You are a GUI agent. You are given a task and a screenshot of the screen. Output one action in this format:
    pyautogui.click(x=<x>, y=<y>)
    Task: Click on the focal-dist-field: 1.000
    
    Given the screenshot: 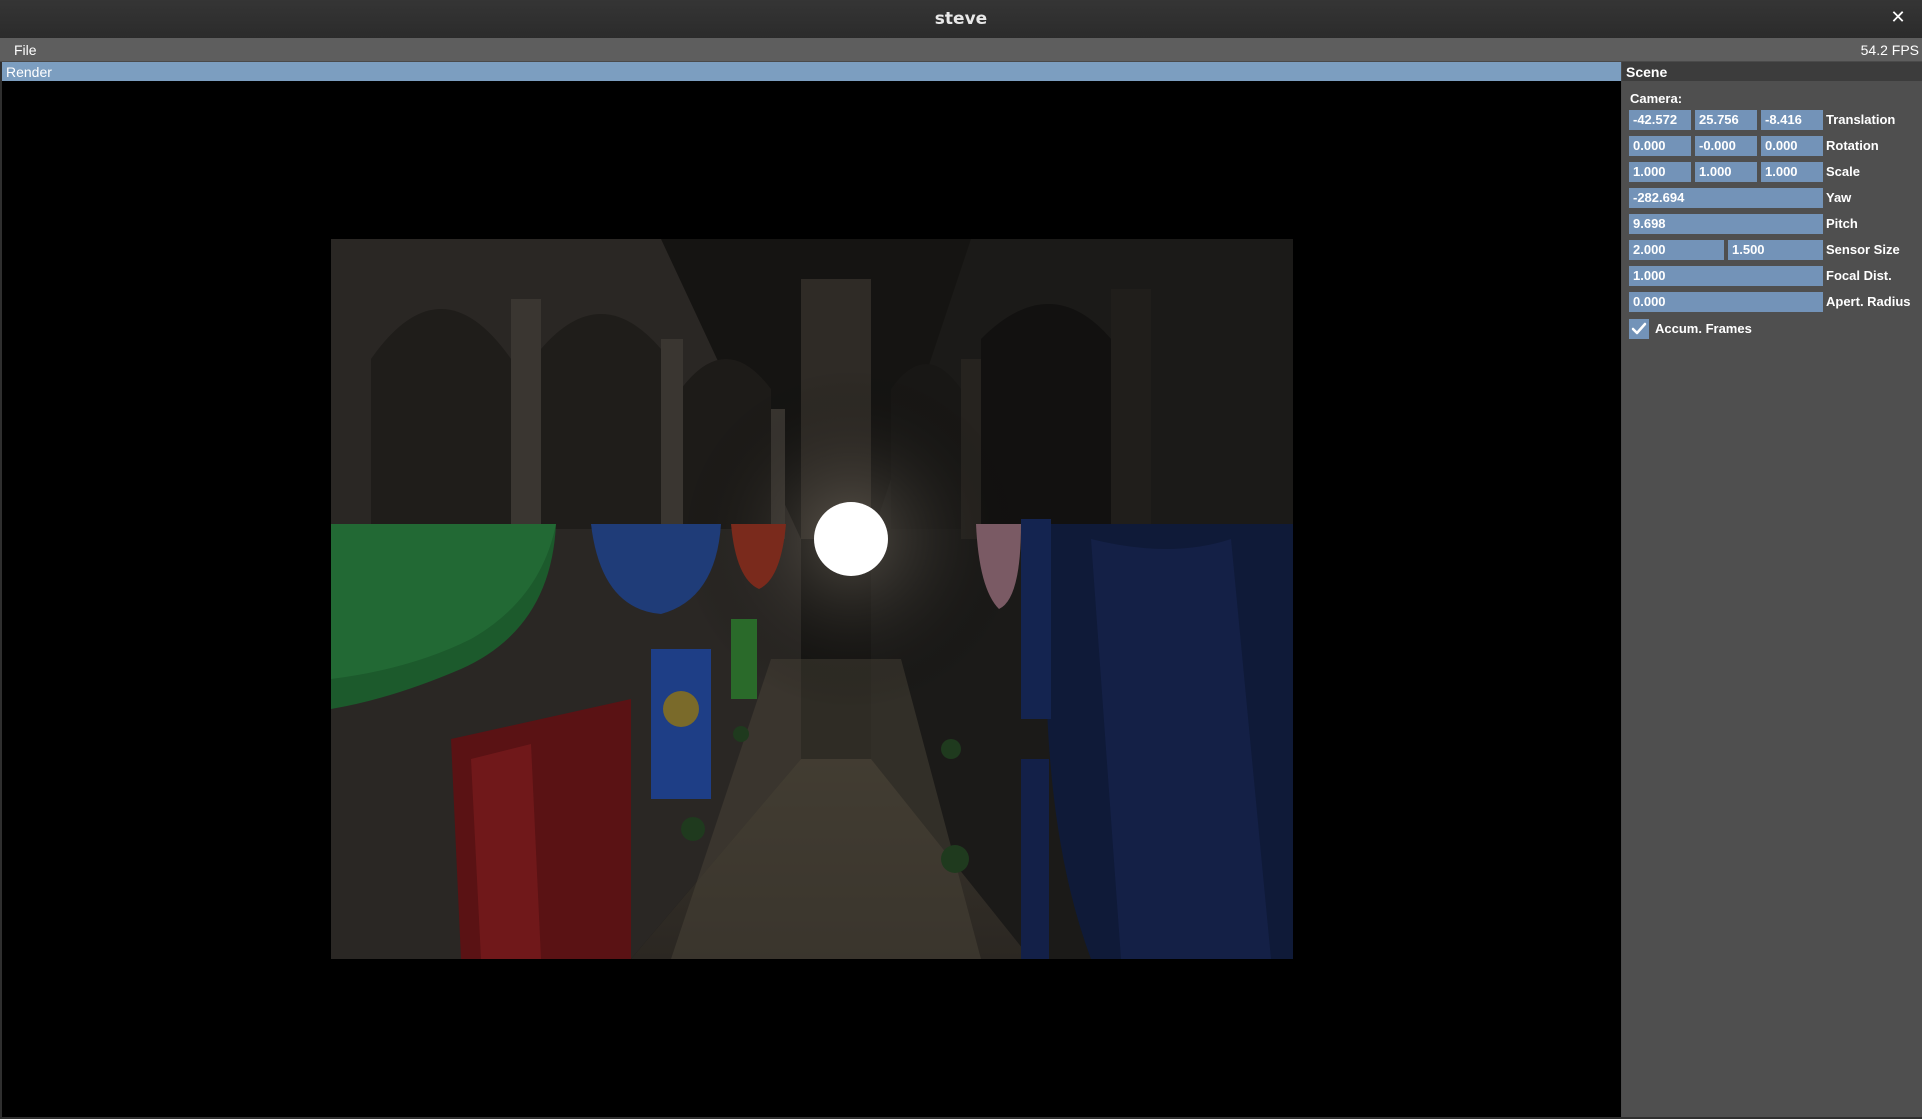 What is the action you would take?
    pyautogui.click(x=1726, y=276)
    